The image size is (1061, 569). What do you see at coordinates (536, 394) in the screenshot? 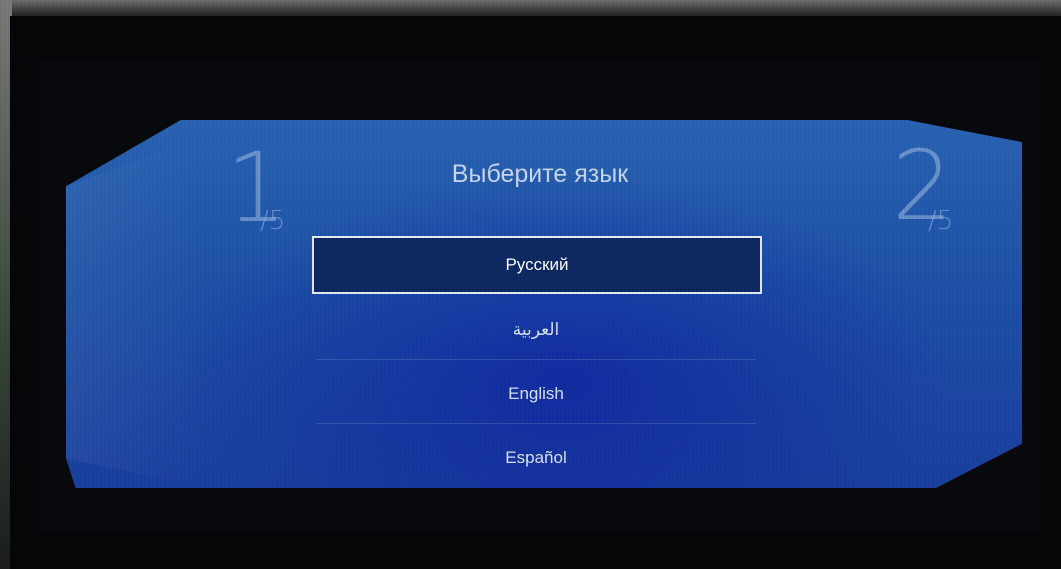
I see `language-option-english: English` at bounding box center [536, 394].